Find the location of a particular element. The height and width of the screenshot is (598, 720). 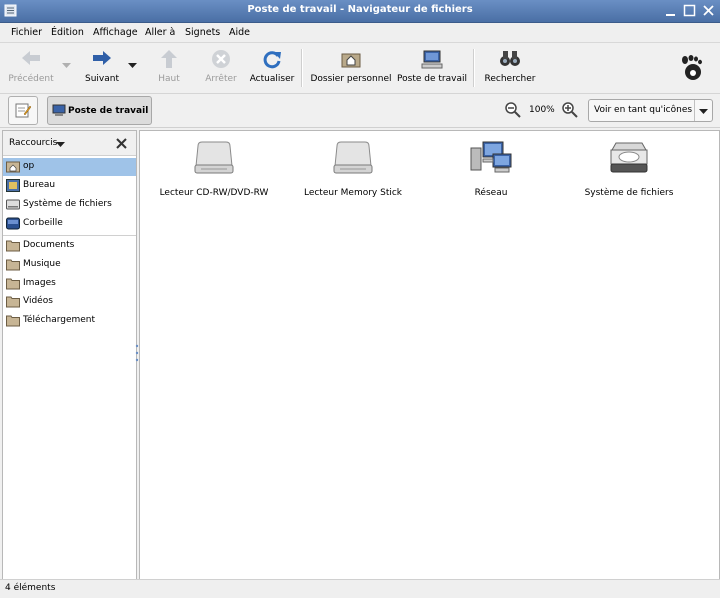

harddisk-icon is located at coordinates (629, 158).